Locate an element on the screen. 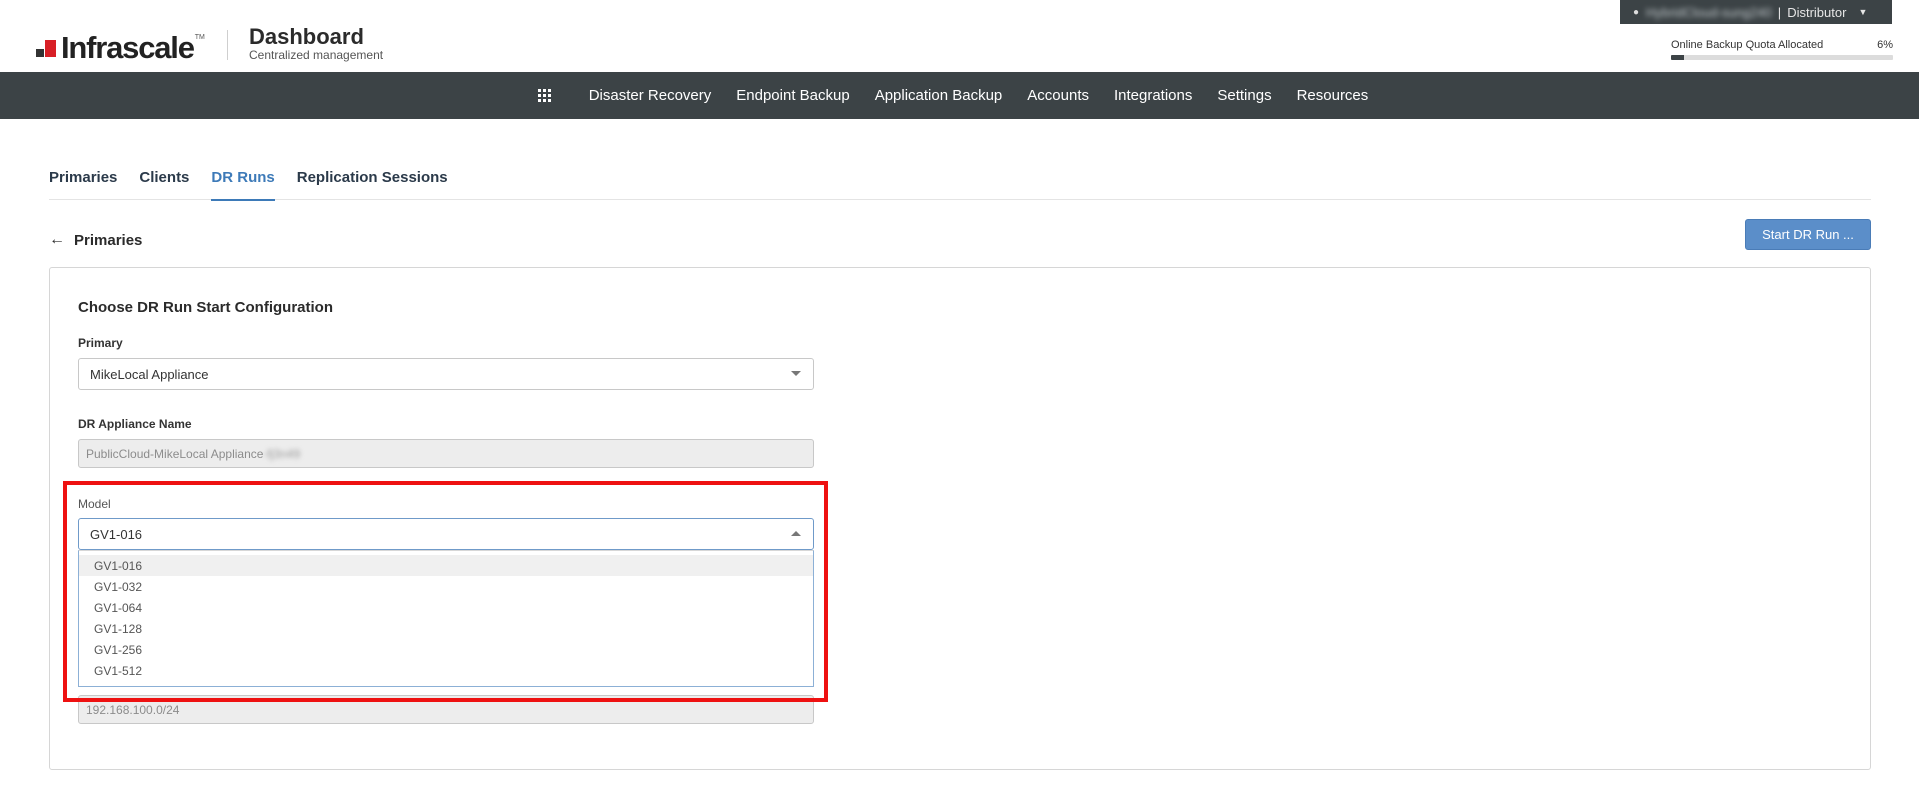  tab-clients: Clients is located at coordinates (164, 180).